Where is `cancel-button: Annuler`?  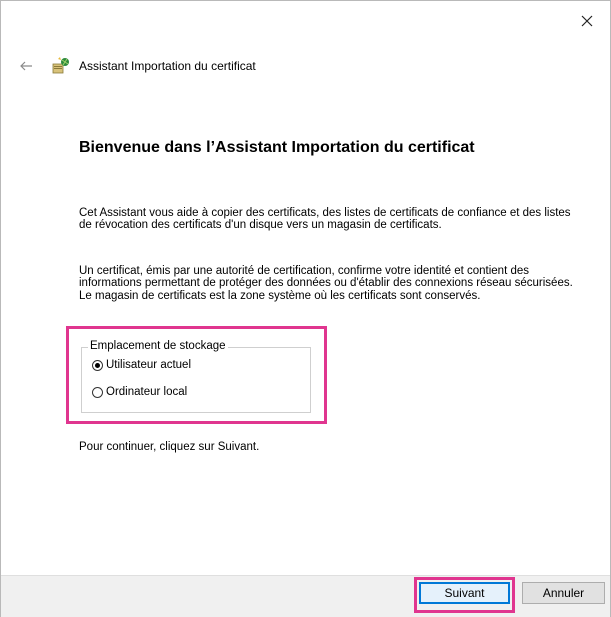 cancel-button: Annuler is located at coordinates (563, 593).